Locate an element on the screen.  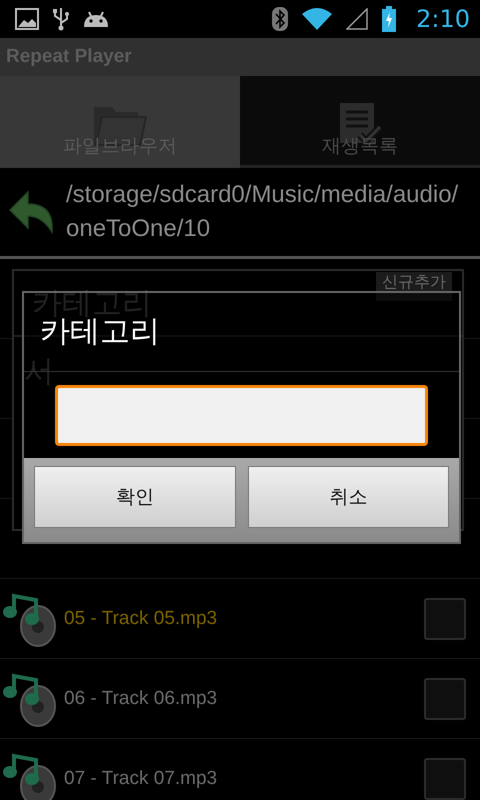
dialog-button: 확인 is located at coordinates (135, 497).